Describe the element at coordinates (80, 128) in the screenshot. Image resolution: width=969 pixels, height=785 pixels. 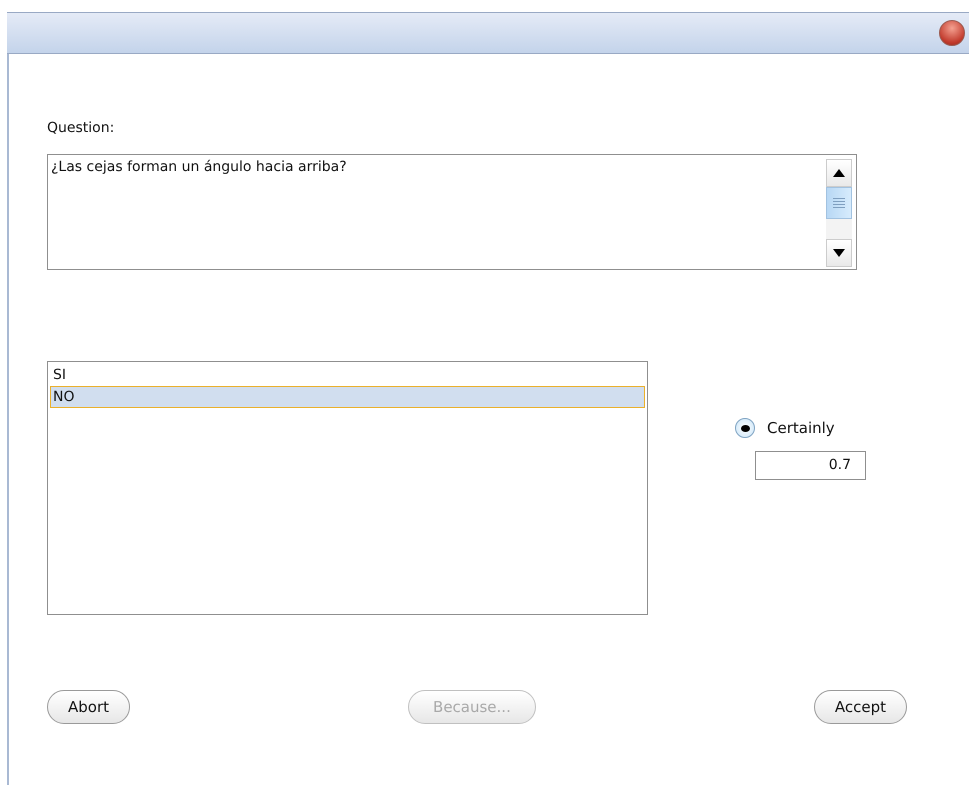
I see `question-label: Question:` at that location.